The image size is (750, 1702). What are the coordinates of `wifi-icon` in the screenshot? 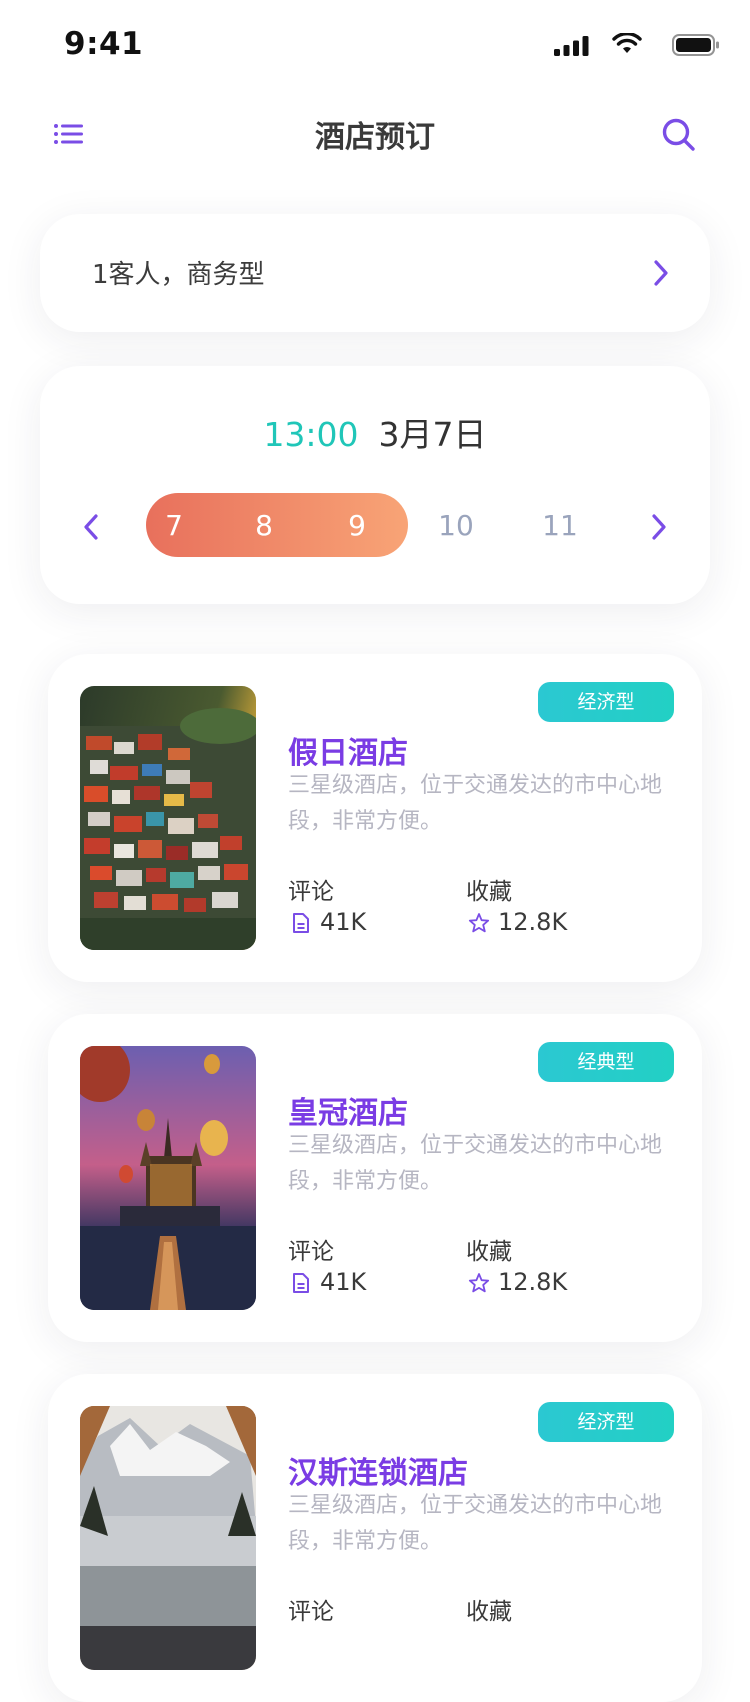 It's located at (627, 43).